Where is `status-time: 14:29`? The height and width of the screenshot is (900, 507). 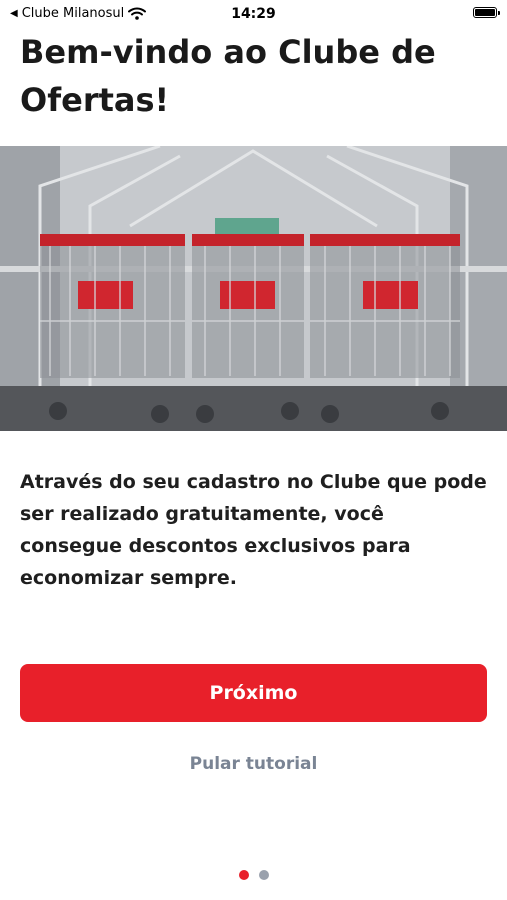
status-time: 14:29 is located at coordinates (253, 14).